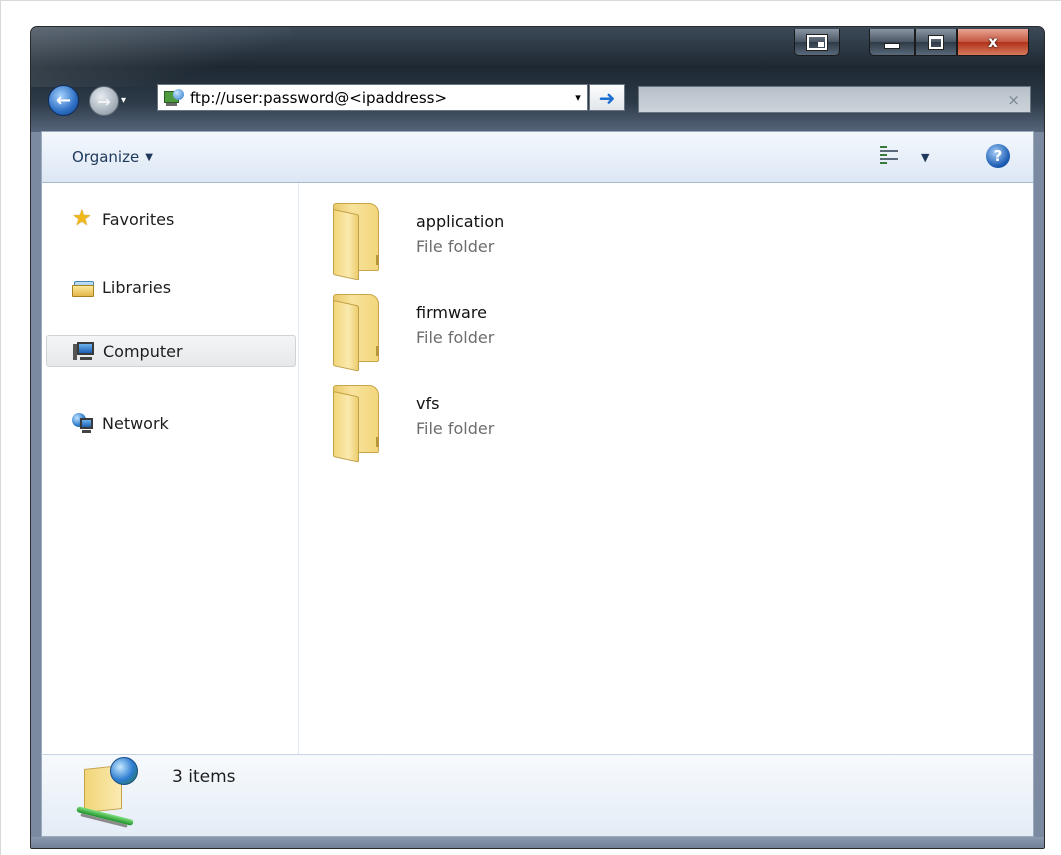 This screenshot has height=855, width=1061. I want to click on network-icon, so click(84, 423).